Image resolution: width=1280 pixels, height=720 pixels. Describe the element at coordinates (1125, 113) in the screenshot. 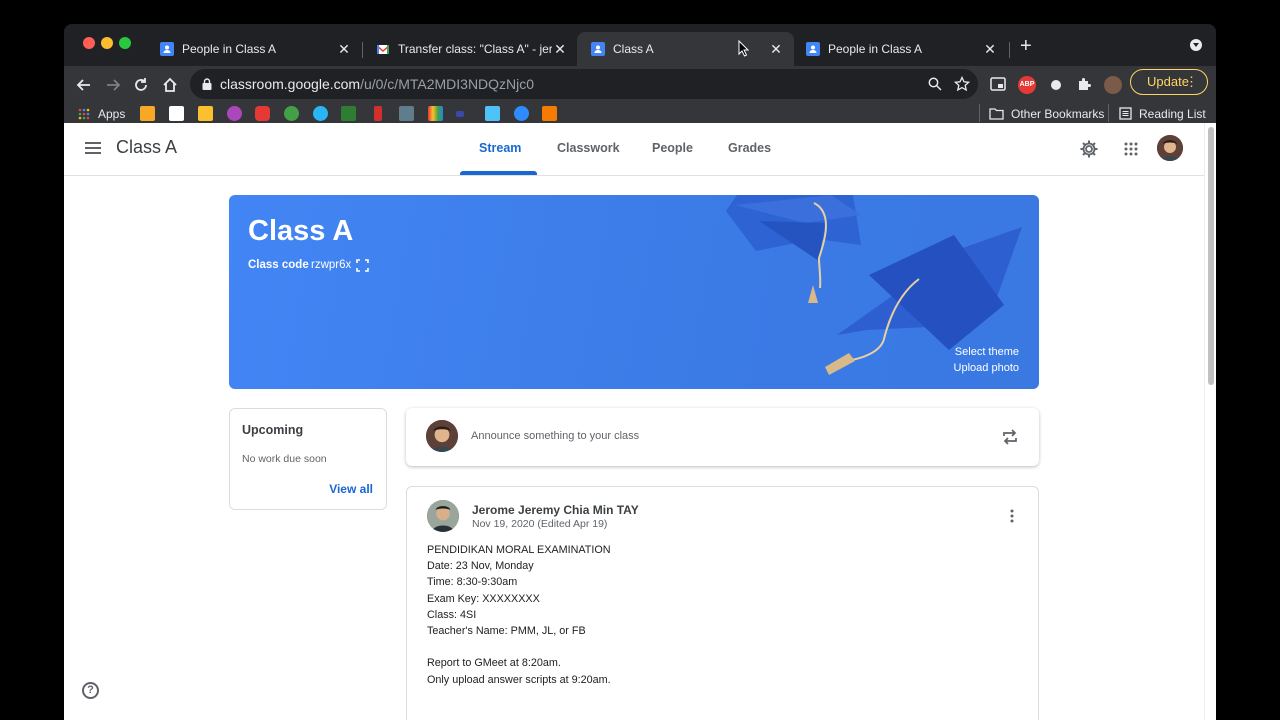

I see `reading-list-icon` at that location.